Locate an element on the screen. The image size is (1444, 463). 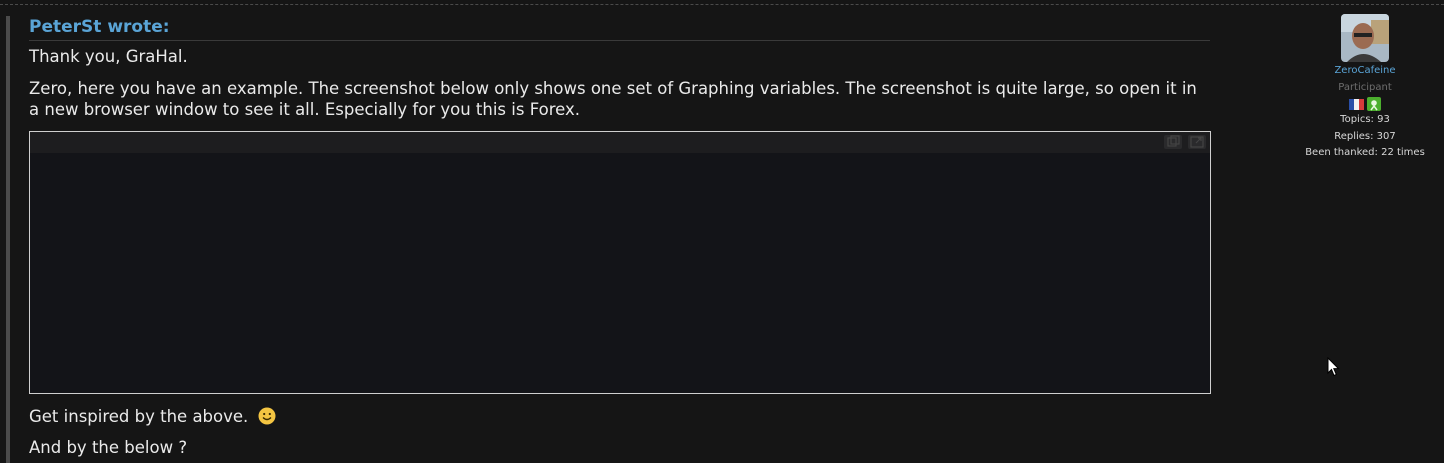
quote-bar is located at coordinates (8, 239).